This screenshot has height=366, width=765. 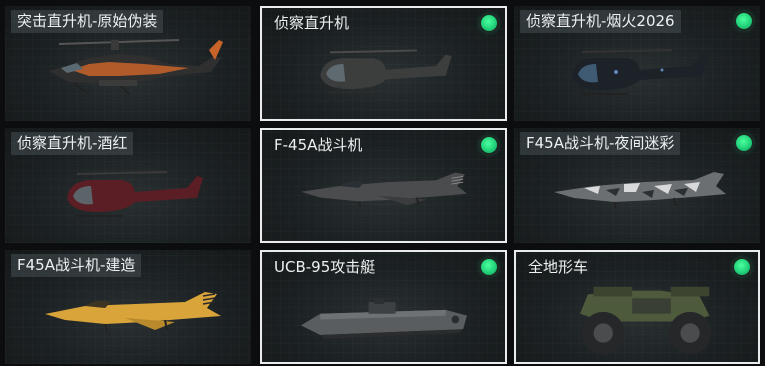 I want to click on vehicle-name: UCB-95攻击艇, so click(x=325, y=267).